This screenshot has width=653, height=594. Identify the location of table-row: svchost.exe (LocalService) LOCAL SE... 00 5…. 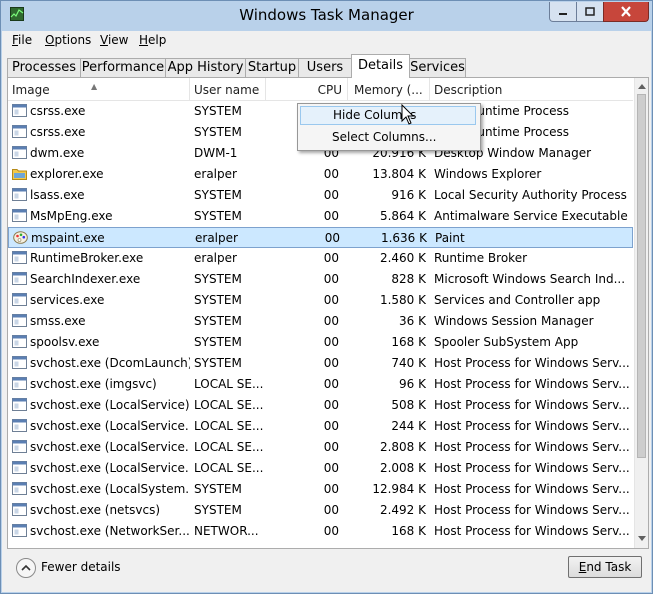
(320, 405).